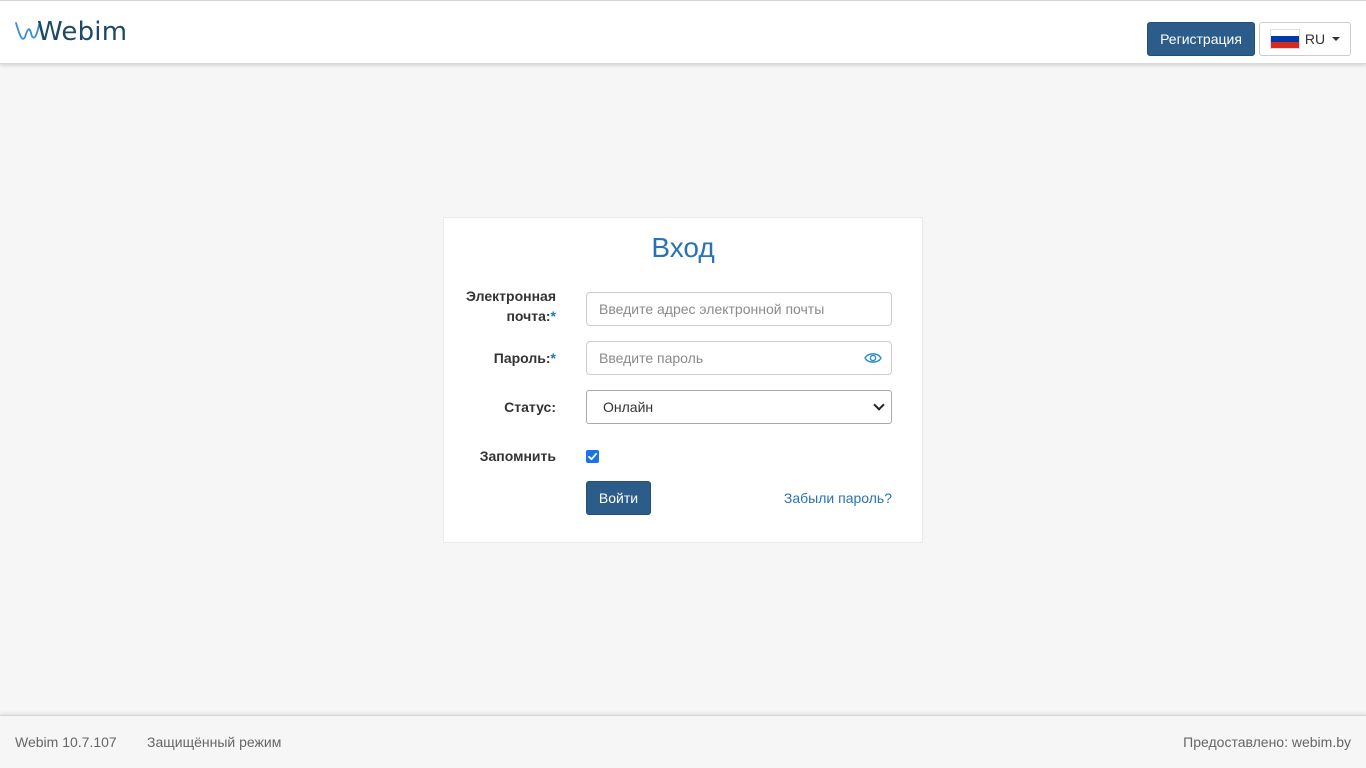 This screenshot has width=1366, height=768. Describe the element at coordinates (82, 32) in the screenshot. I see `logo-text: Webim` at that location.